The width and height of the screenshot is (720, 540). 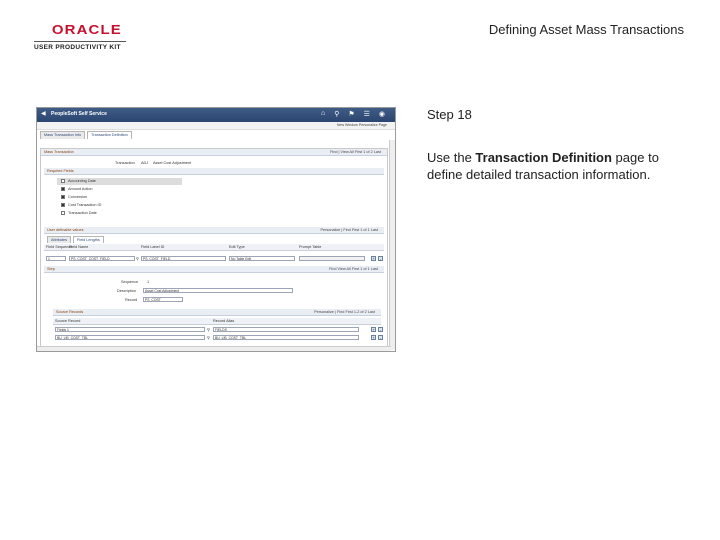 What do you see at coordinates (85, 205) in the screenshot?
I see `cost-transaction-id-label: Cost Transaction ID` at bounding box center [85, 205].